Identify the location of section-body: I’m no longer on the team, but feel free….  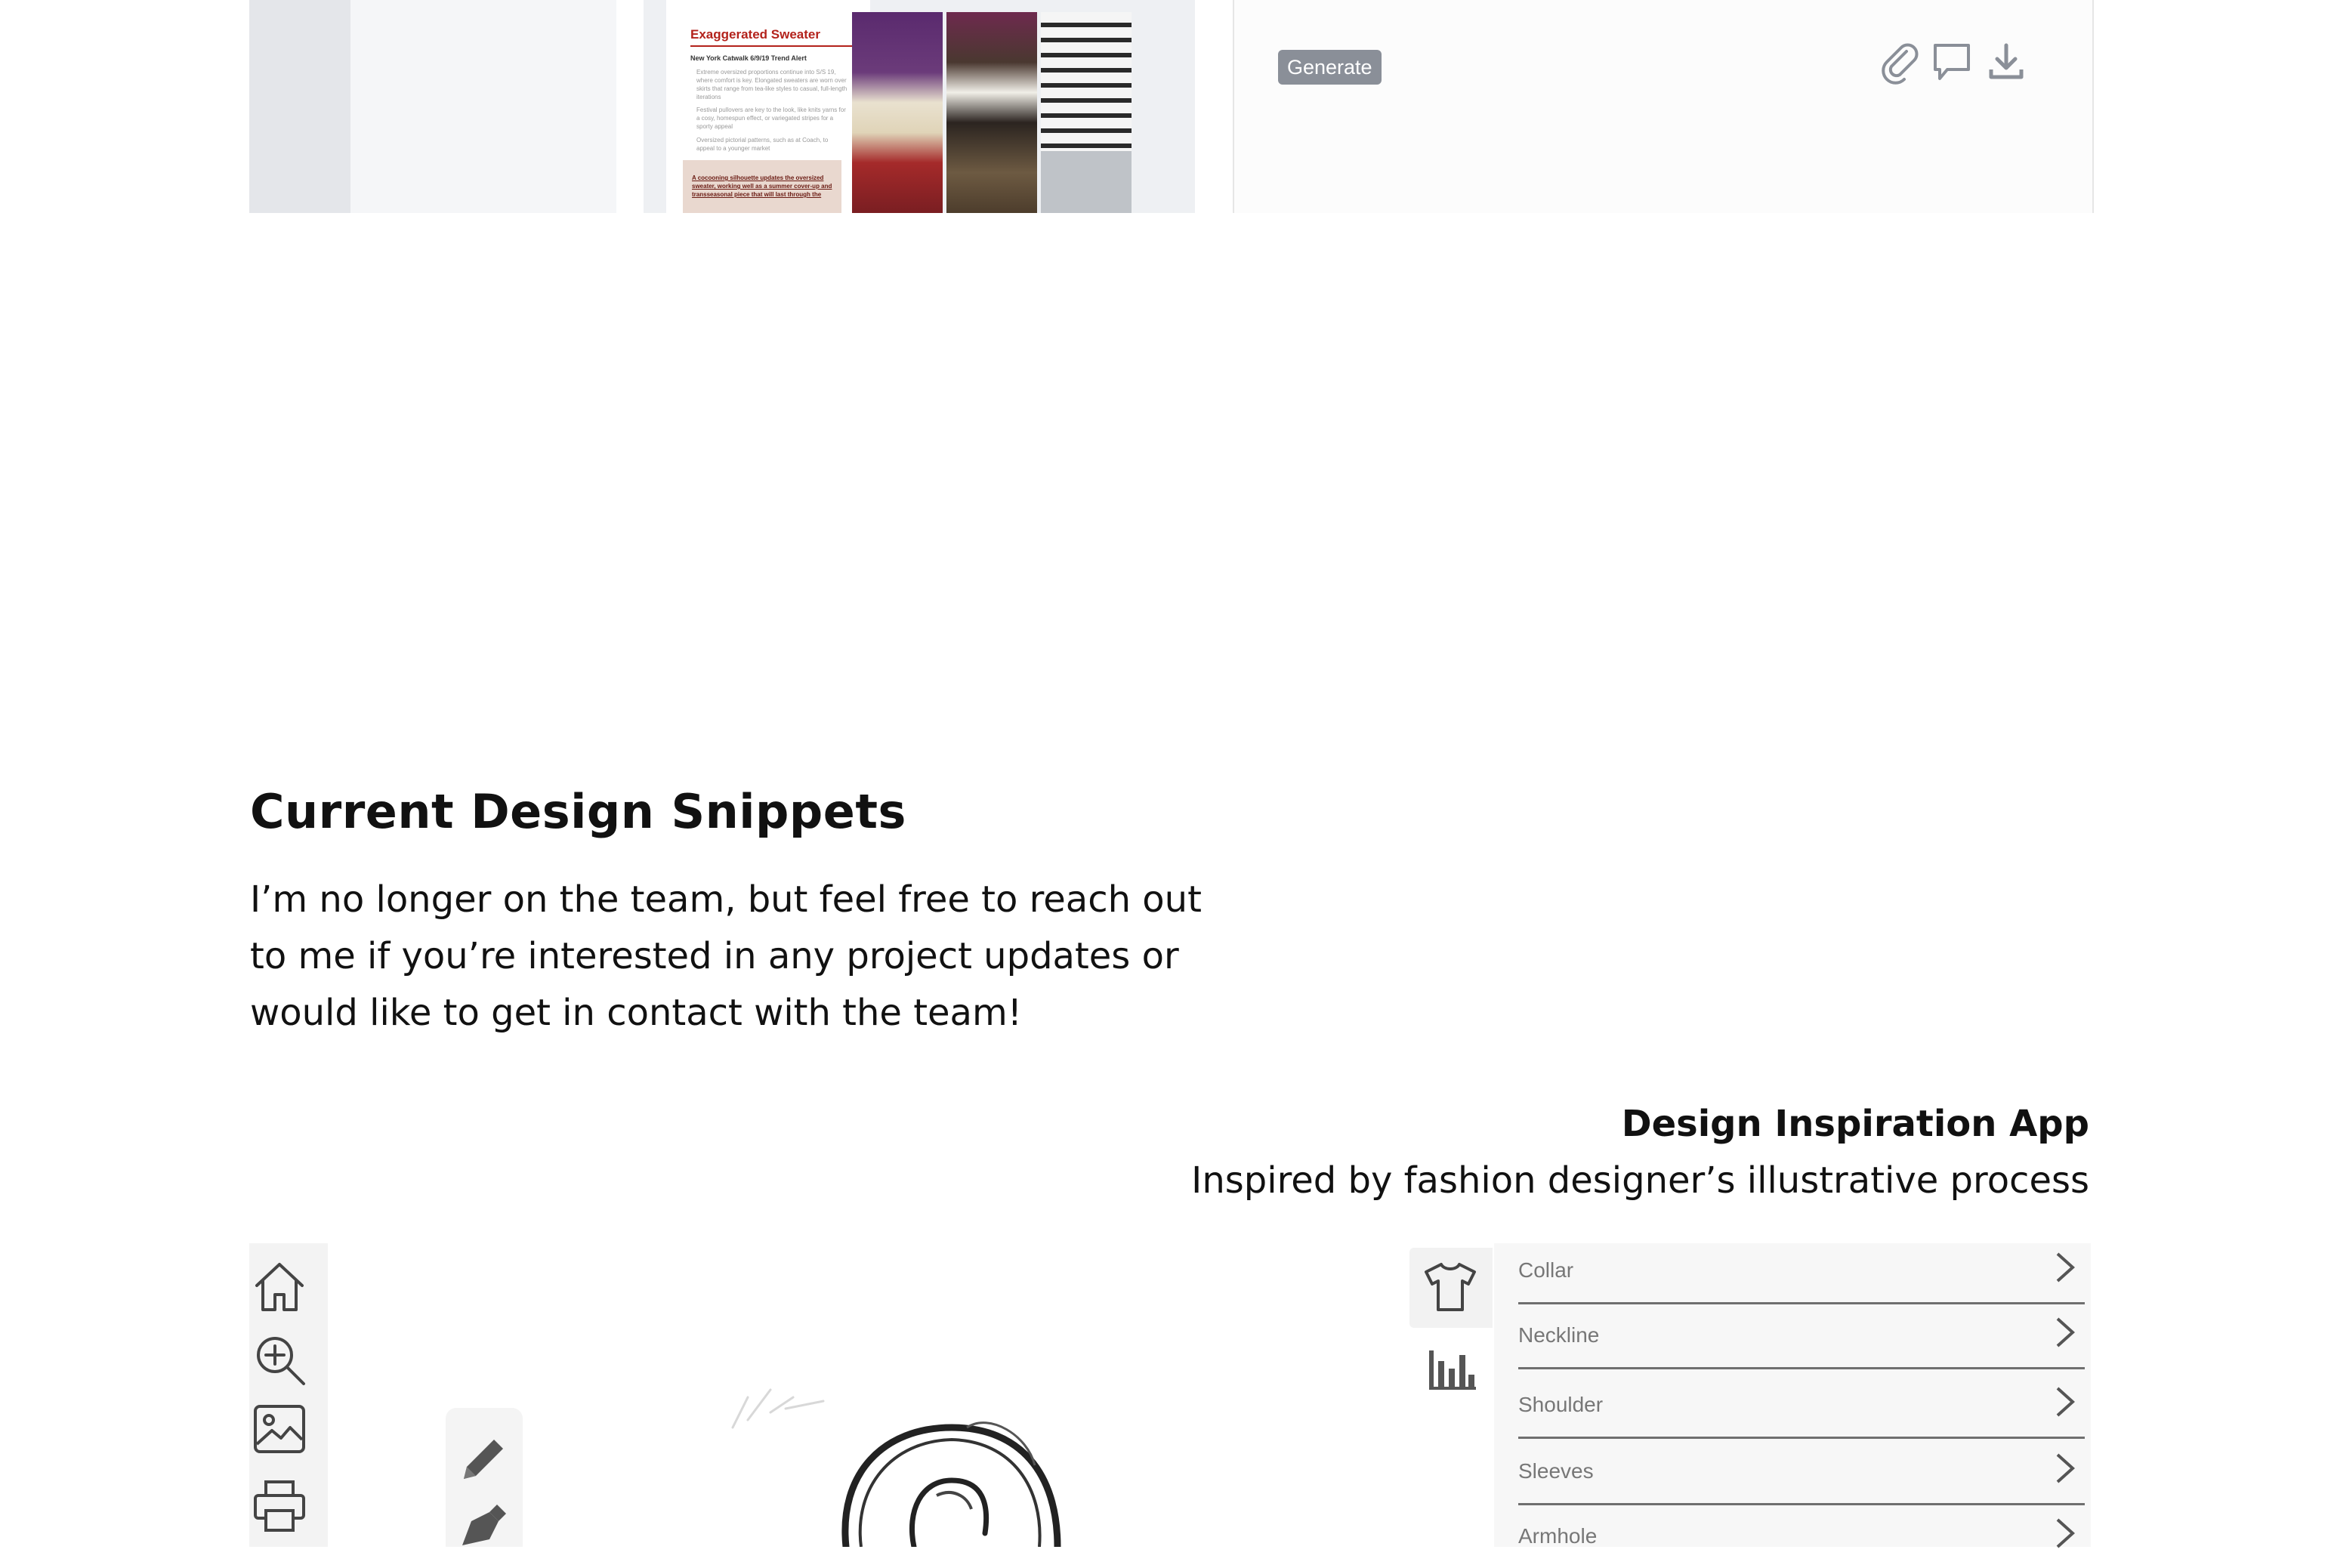
(726, 956).